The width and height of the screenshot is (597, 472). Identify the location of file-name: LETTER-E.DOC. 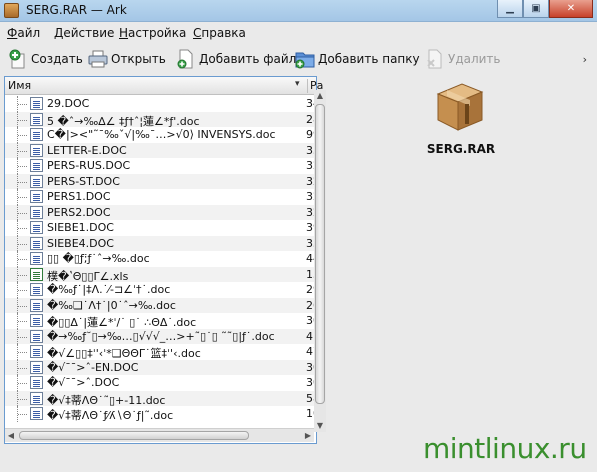
(87, 150).